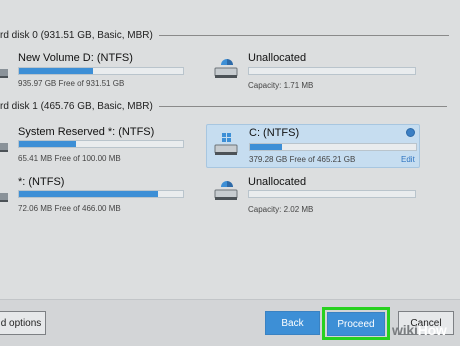 The height and width of the screenshot is (346, 460). I want to click on watermark-wiki: wiki, so click(405, 330).